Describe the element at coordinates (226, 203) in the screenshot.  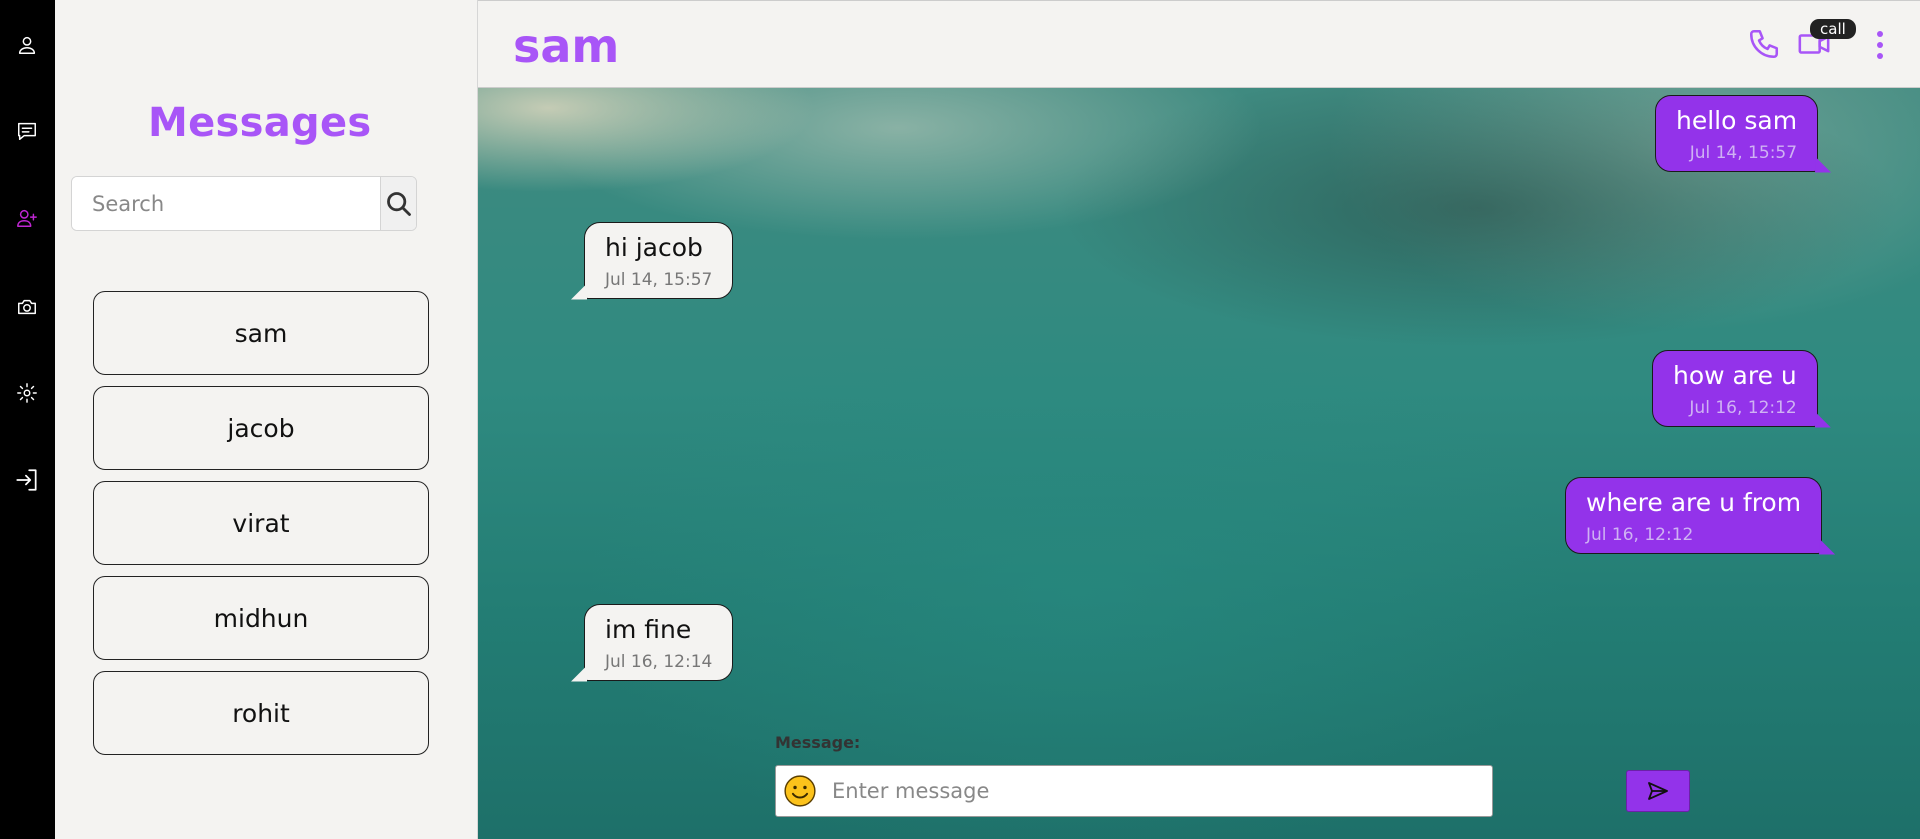
I see `search-input` at that location.